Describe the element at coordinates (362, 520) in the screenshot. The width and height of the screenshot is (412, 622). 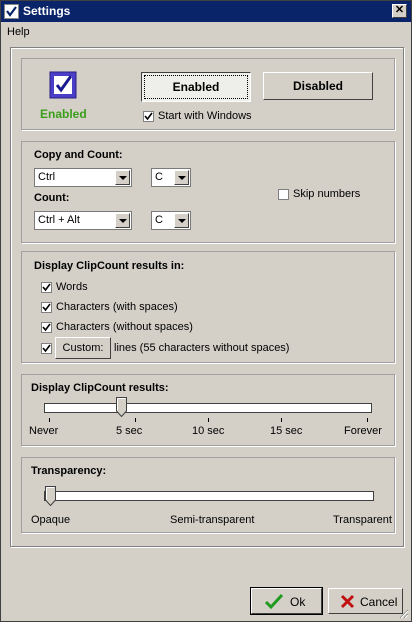
I see `transparent-label: Transparent` at that location.